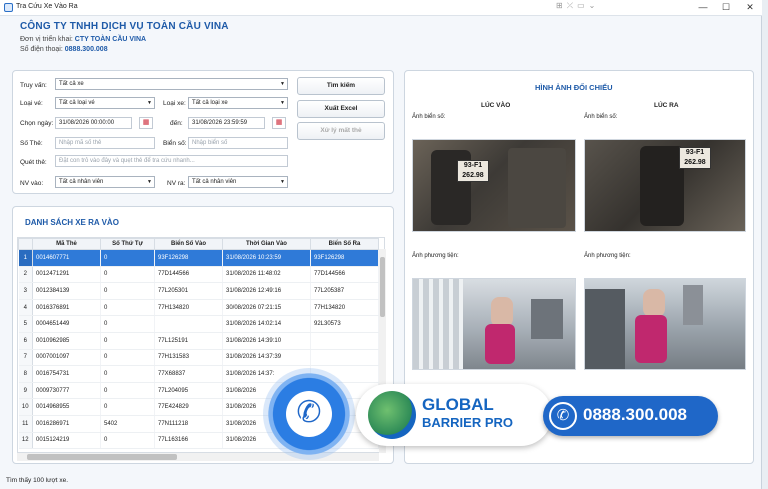  I want to click on close-button: ✕, so click(750, 7).